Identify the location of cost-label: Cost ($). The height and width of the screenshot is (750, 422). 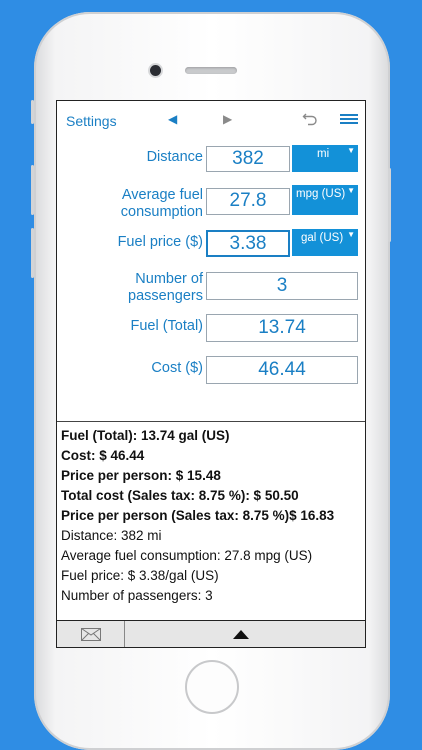
(177, 368).